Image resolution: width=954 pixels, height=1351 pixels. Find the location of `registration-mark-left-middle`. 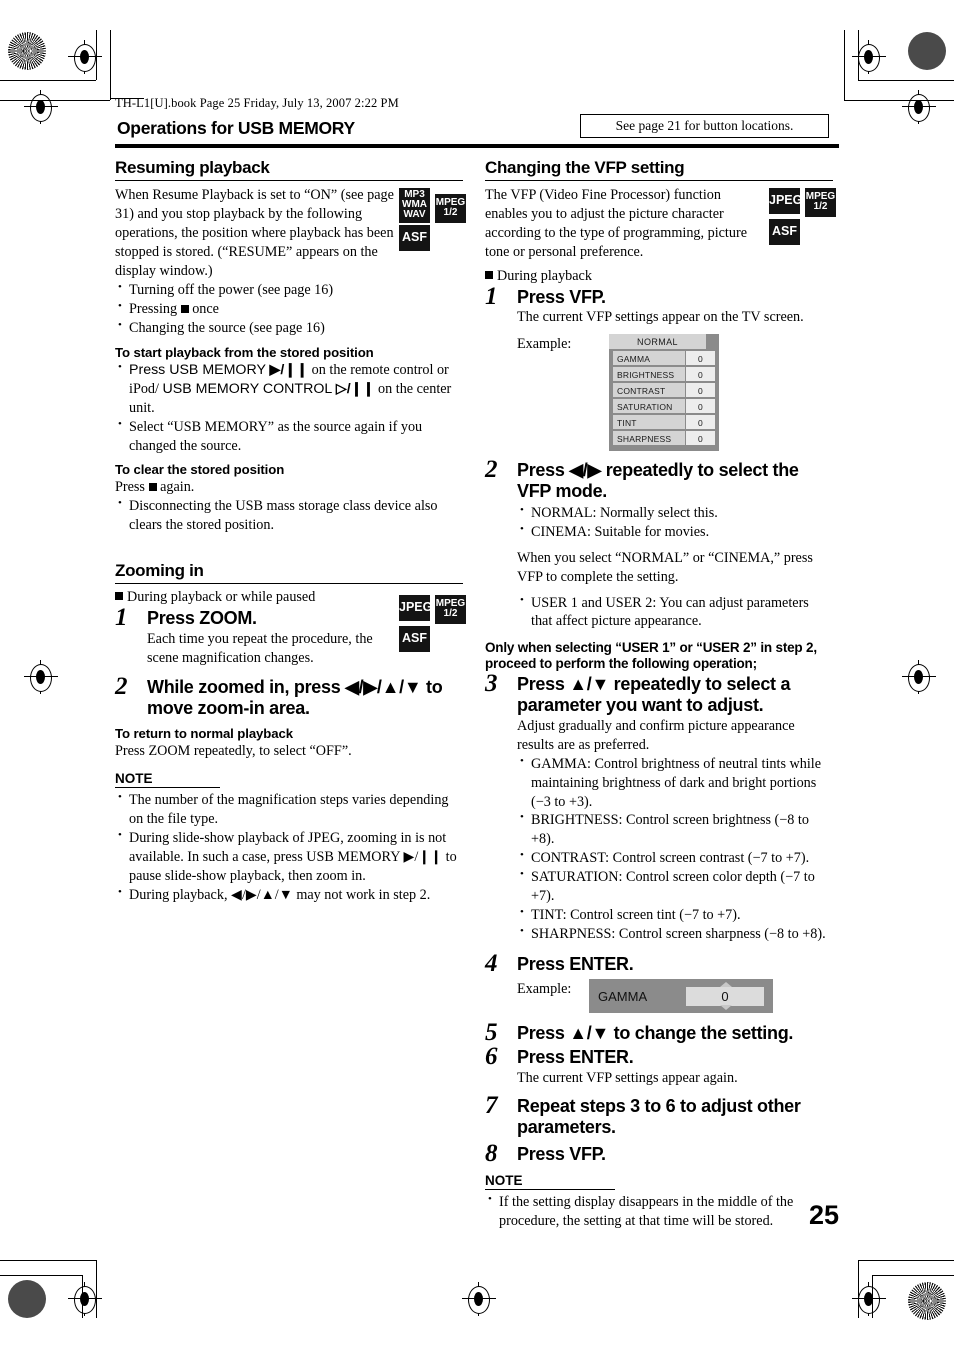

registration-mark-left-middle is located at coordinates (41, 677).